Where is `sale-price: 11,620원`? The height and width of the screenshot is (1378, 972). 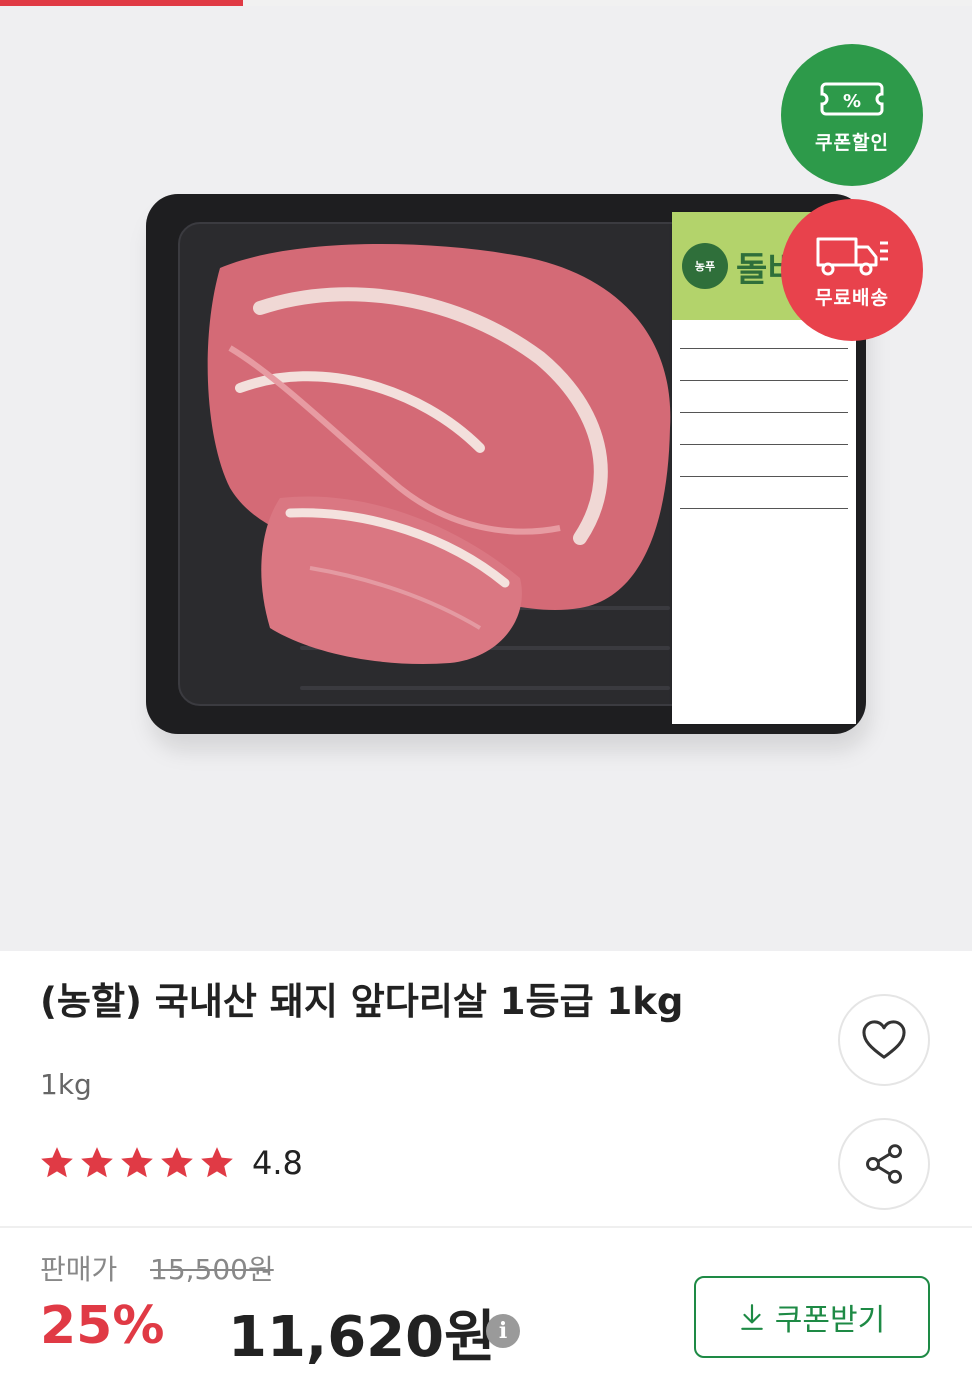
sale-price: 11,620원 is located at coordinates (362, 1337).